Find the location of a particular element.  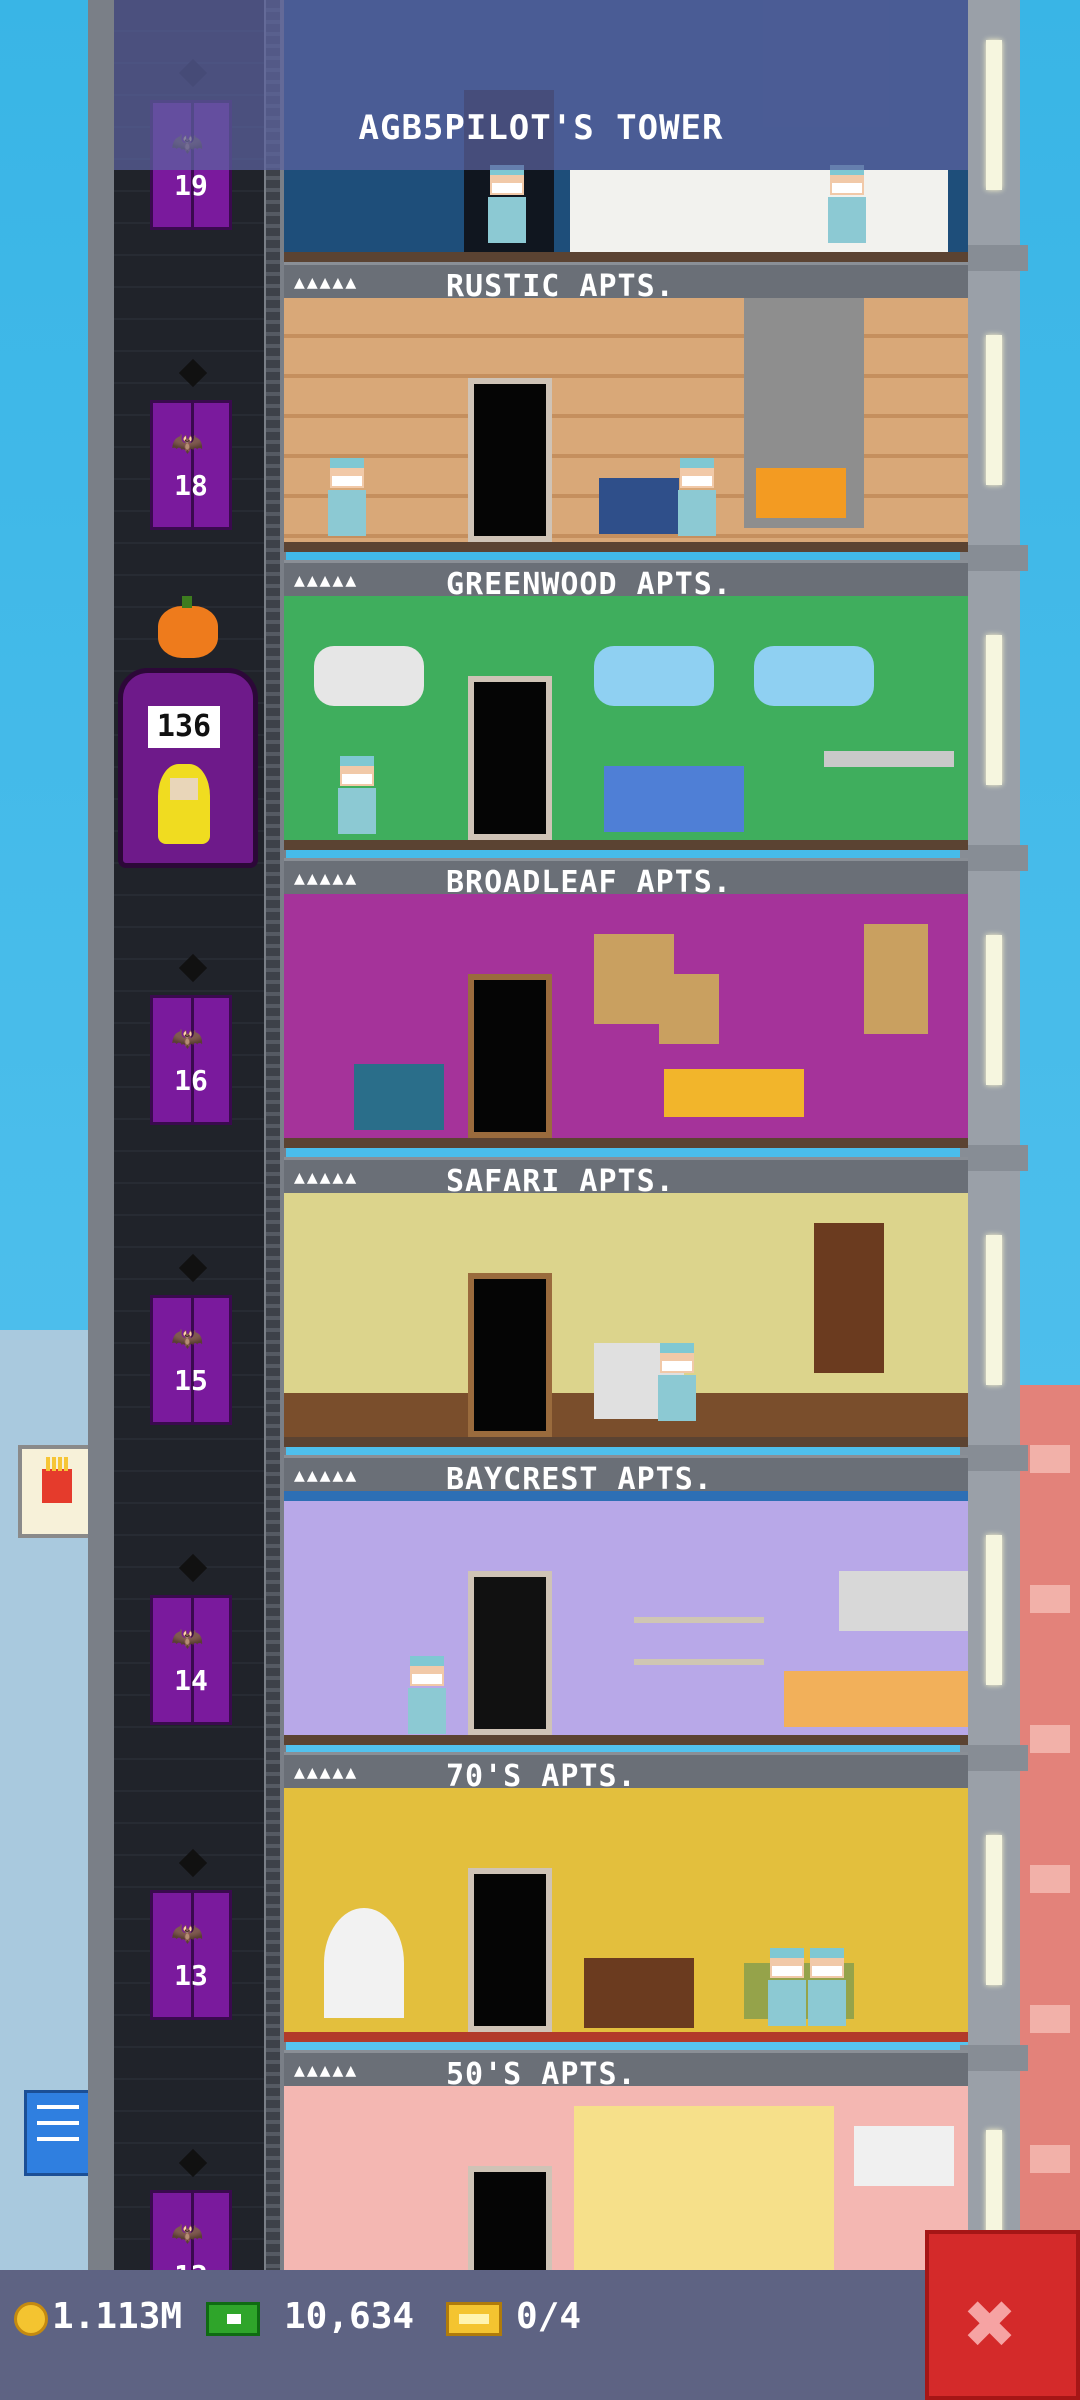

ticket-icon is located at coordinates (474, 2319).